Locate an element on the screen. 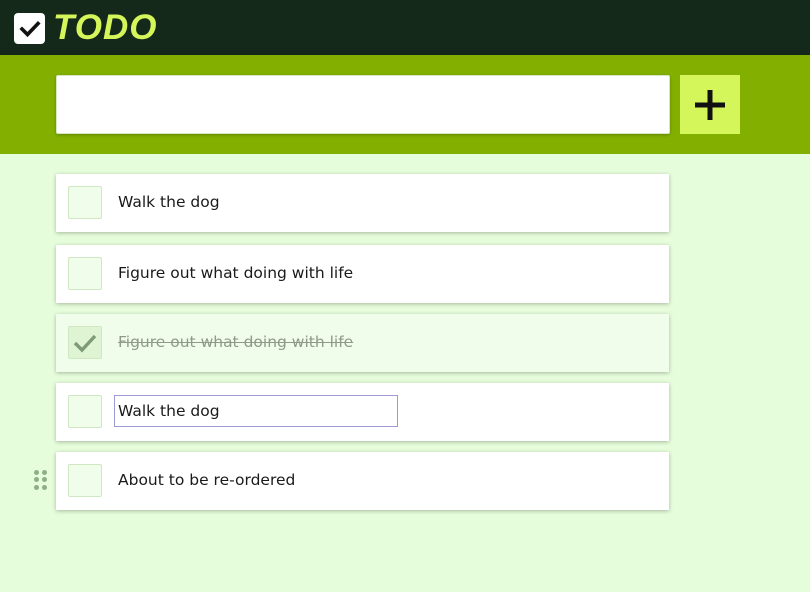 Image resolution: width=810 pixels, height=592 pixels. todo-item: Figure out what doing with life is located at coordinates (362, 274).